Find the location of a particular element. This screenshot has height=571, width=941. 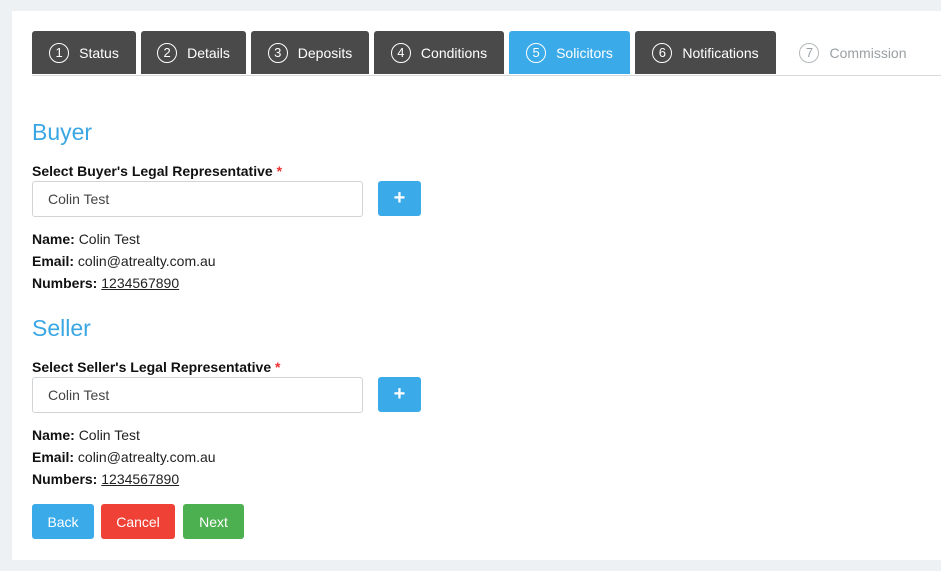

tab-conditions: 4 Conditions is located at coordinates (439, 52).